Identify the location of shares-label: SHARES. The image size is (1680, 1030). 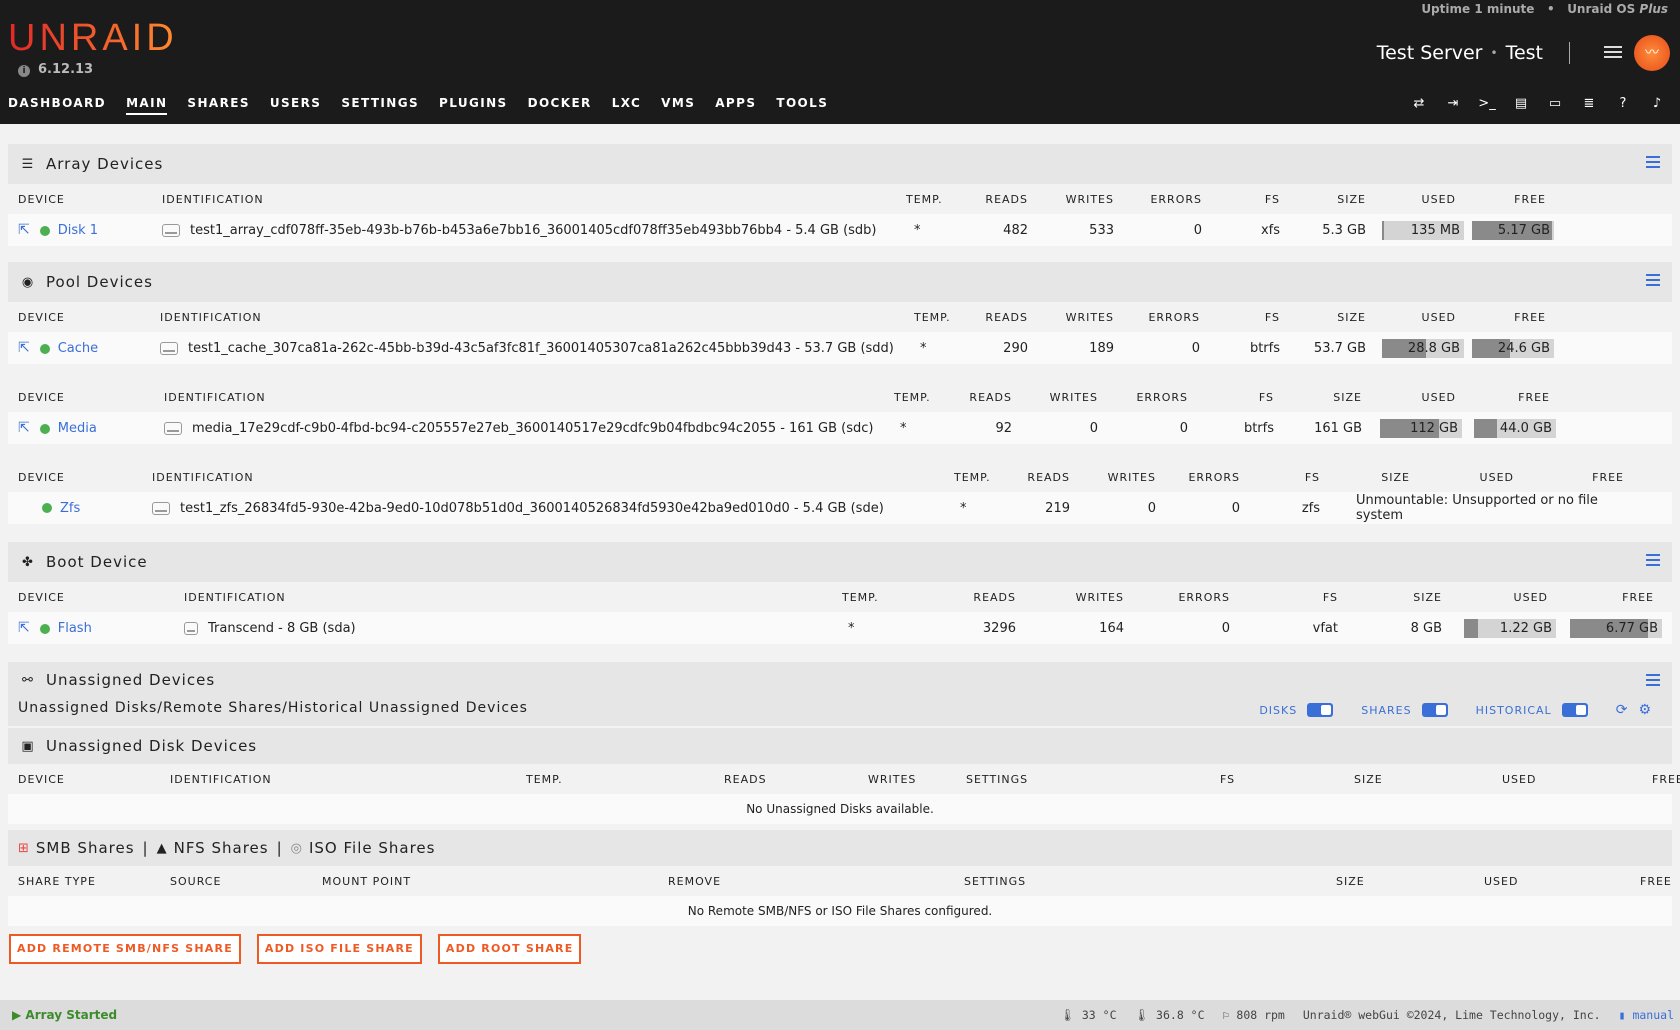
(1386, 710).